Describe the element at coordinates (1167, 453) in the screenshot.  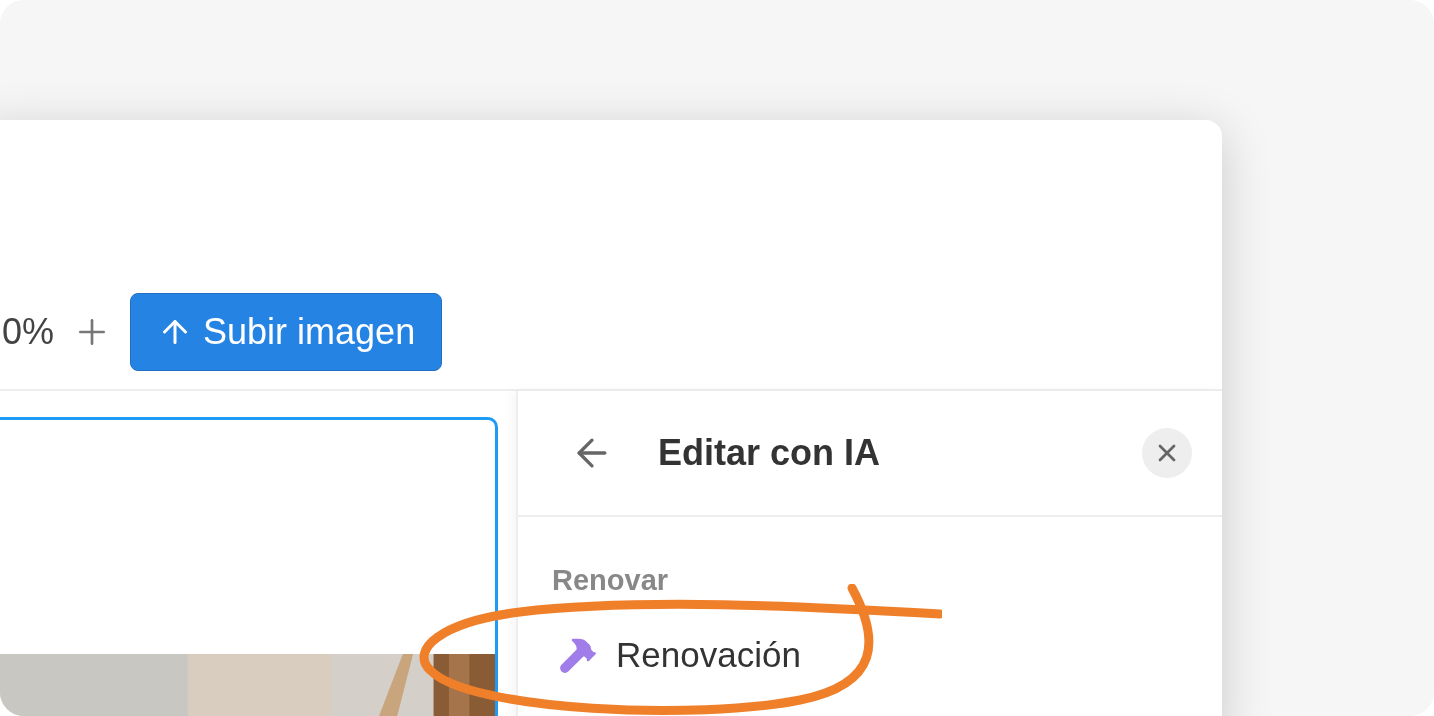
I see `close-button` at that location.